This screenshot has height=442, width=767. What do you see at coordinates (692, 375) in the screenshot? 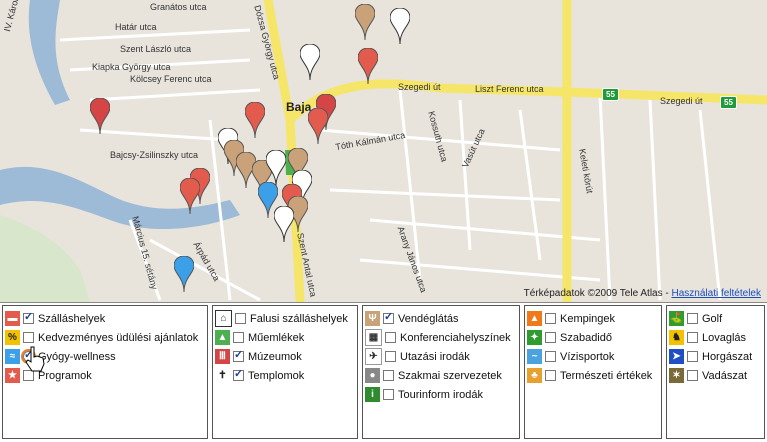
I see `checkbox-vadaszat` at bounding box center [692, 375].